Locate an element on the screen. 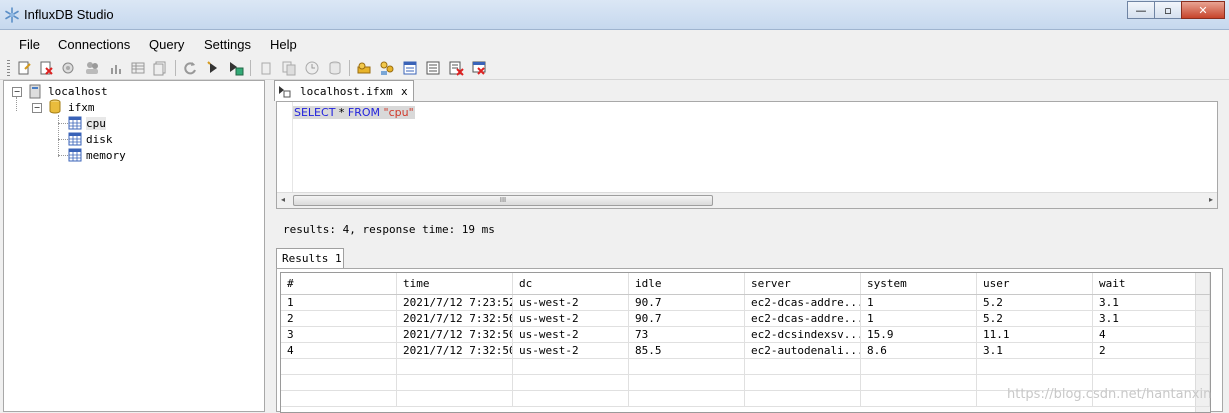 This screenshot has width=1229, height=413. menu-settings: Settings is located at coordinates (227, 44).